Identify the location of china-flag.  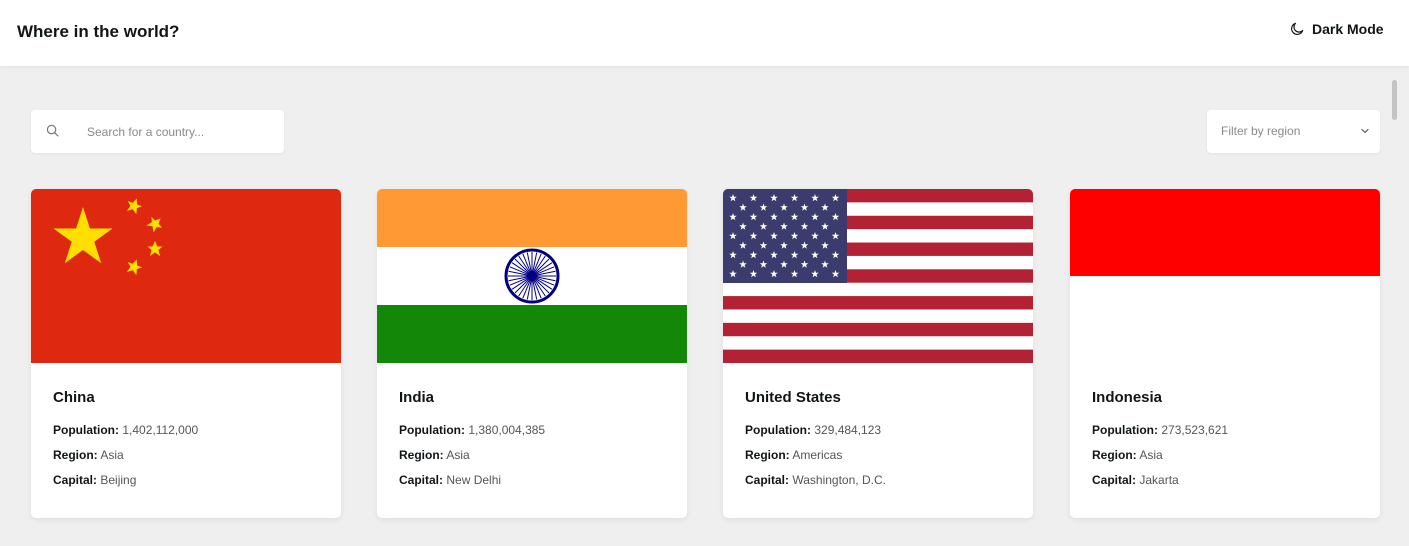
(186, 276).